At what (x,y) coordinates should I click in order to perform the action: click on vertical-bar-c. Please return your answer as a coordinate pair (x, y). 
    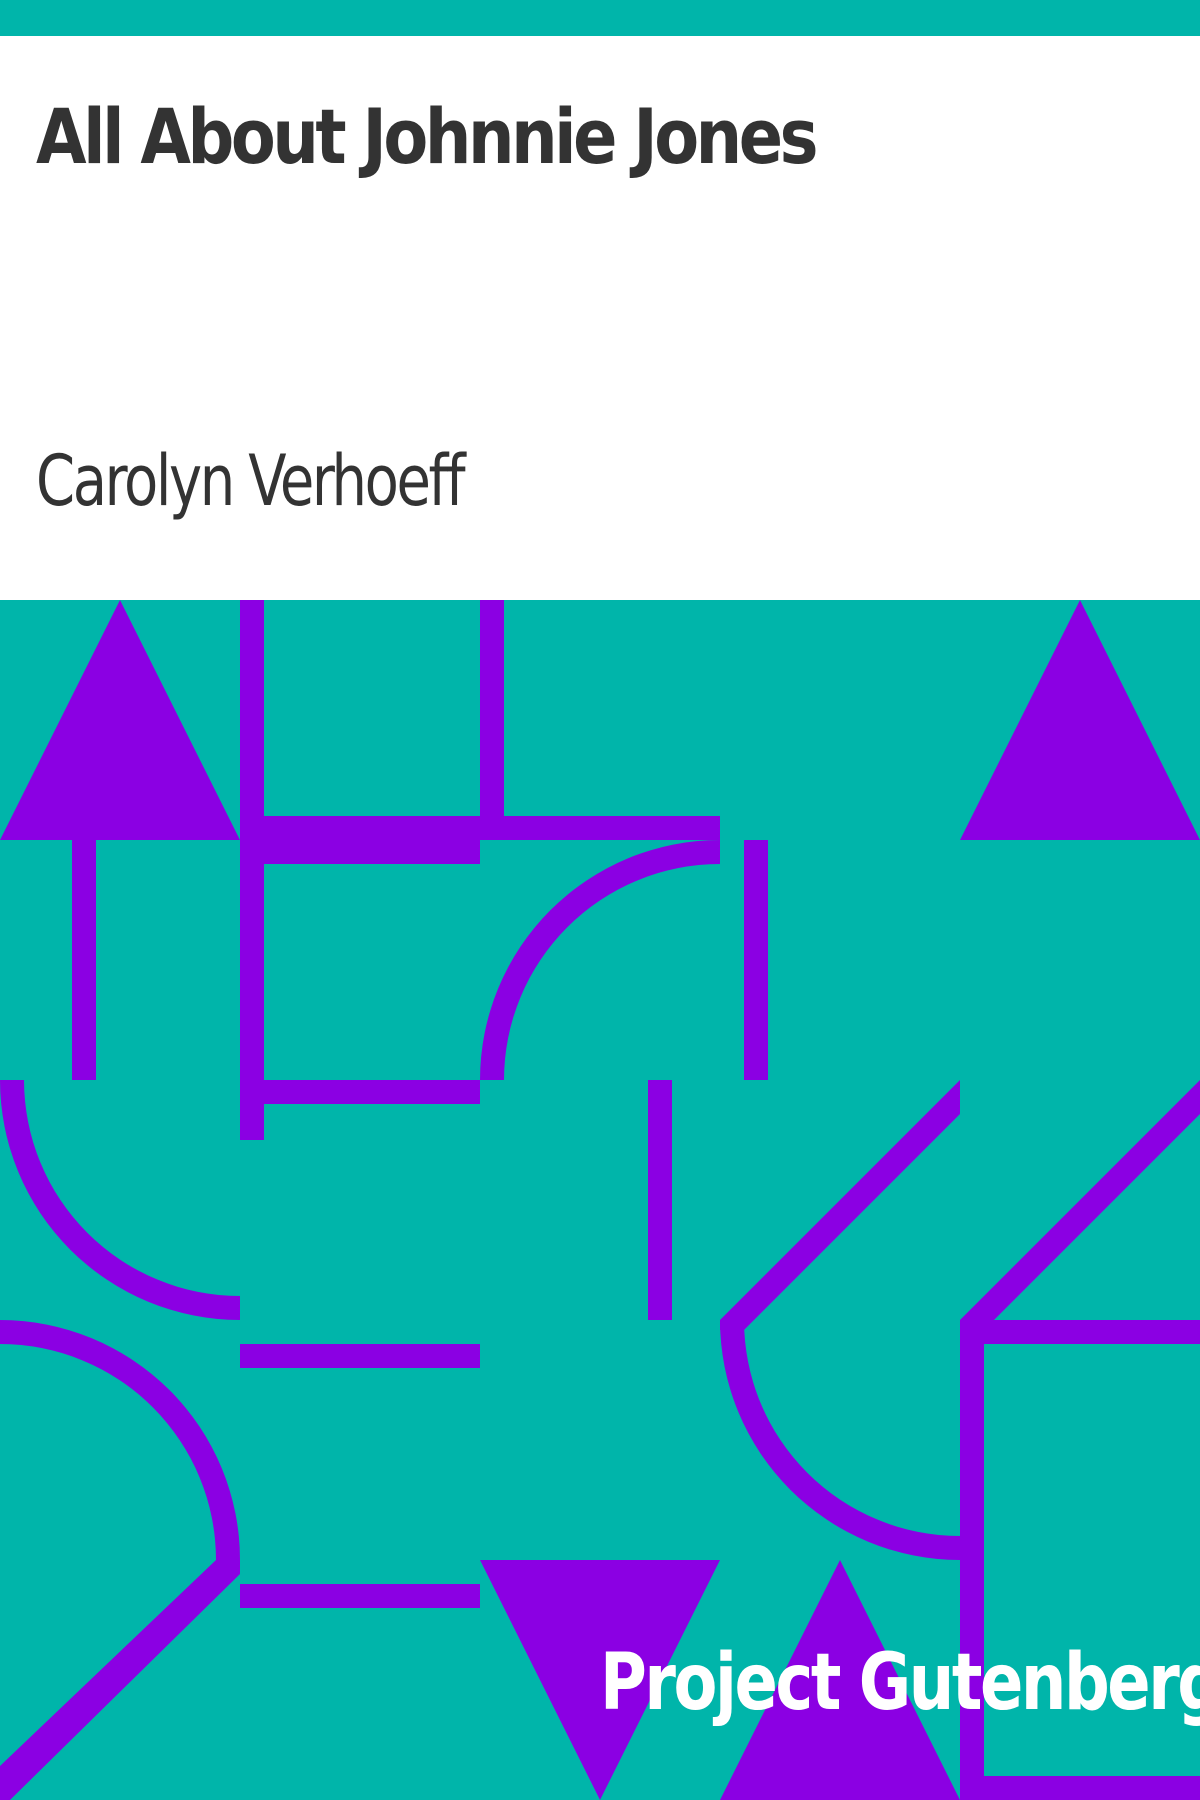
    Looking at the image, I should click on (756, 960).